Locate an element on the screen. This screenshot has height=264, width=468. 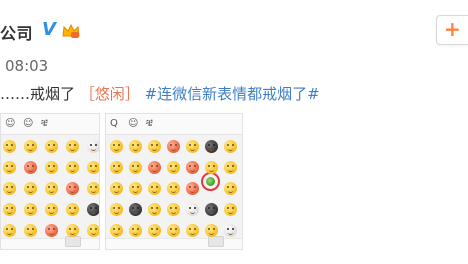
plus-icon: + is located at coordinates (452, 29).